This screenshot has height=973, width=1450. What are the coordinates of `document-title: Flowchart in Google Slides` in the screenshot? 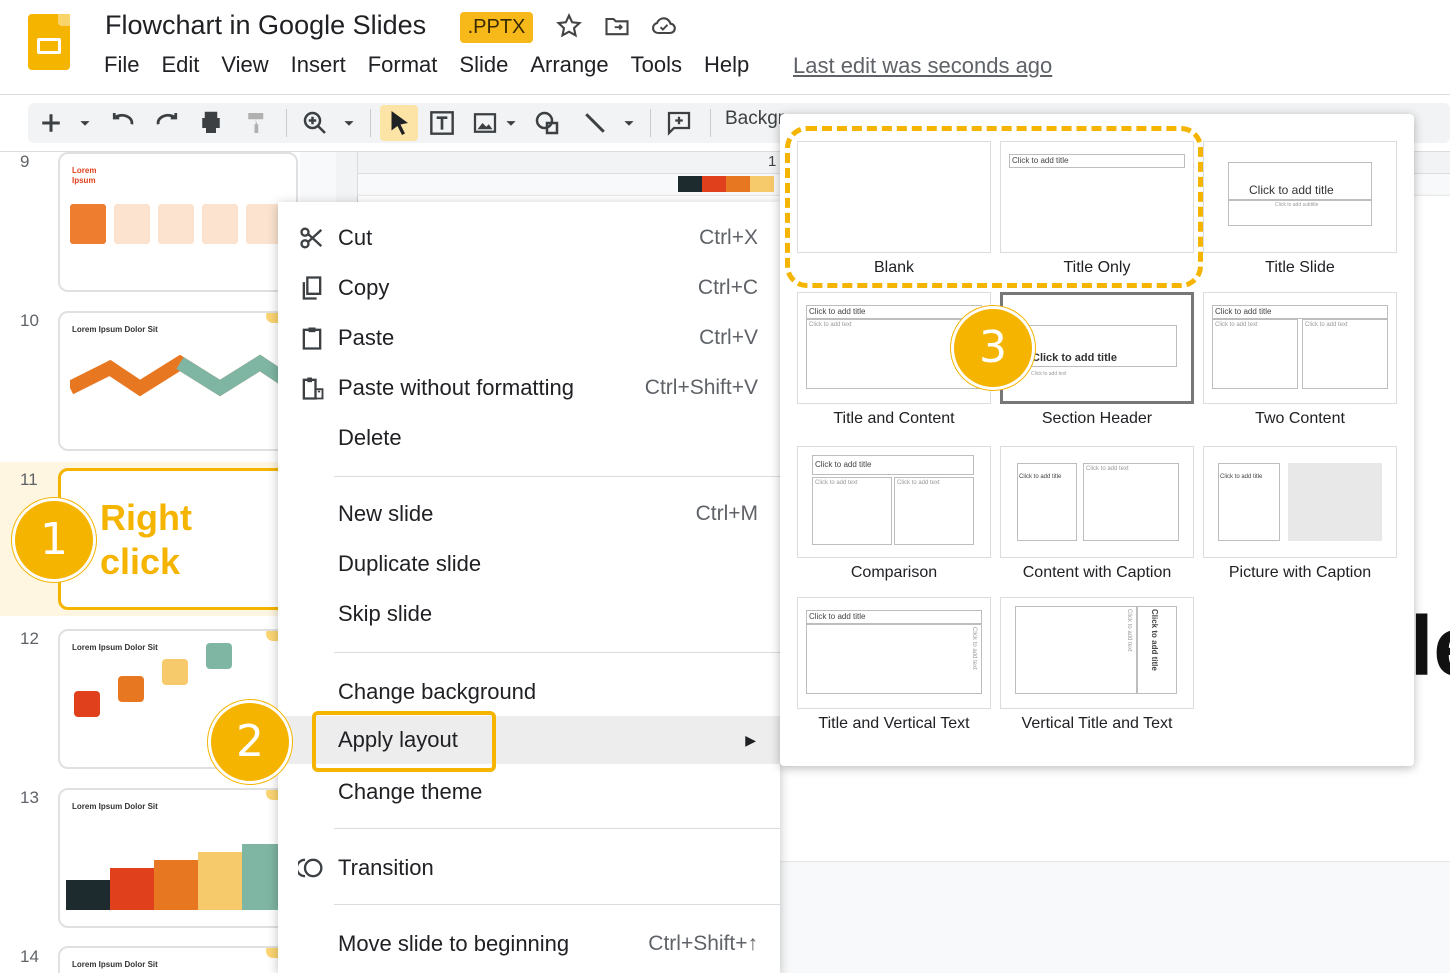 It's located at (265, 25).